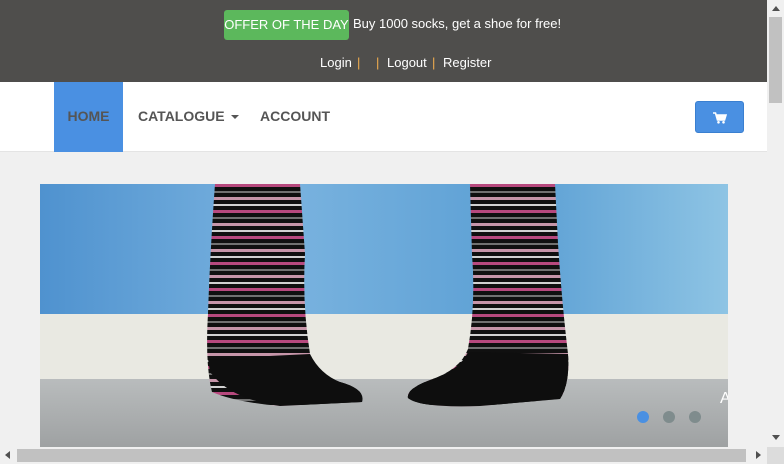 The height and width of the screenshot is (464, 784). Describe the element at coordinates (383, 63) in the screenshot. I see `account-links: Login | | Logout | Register` at that location.